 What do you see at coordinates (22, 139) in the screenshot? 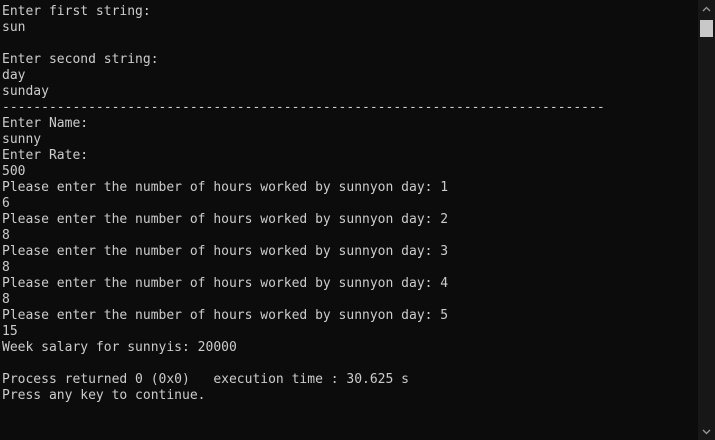
I see `console-line: sunny` at bounding box center [22, 139].